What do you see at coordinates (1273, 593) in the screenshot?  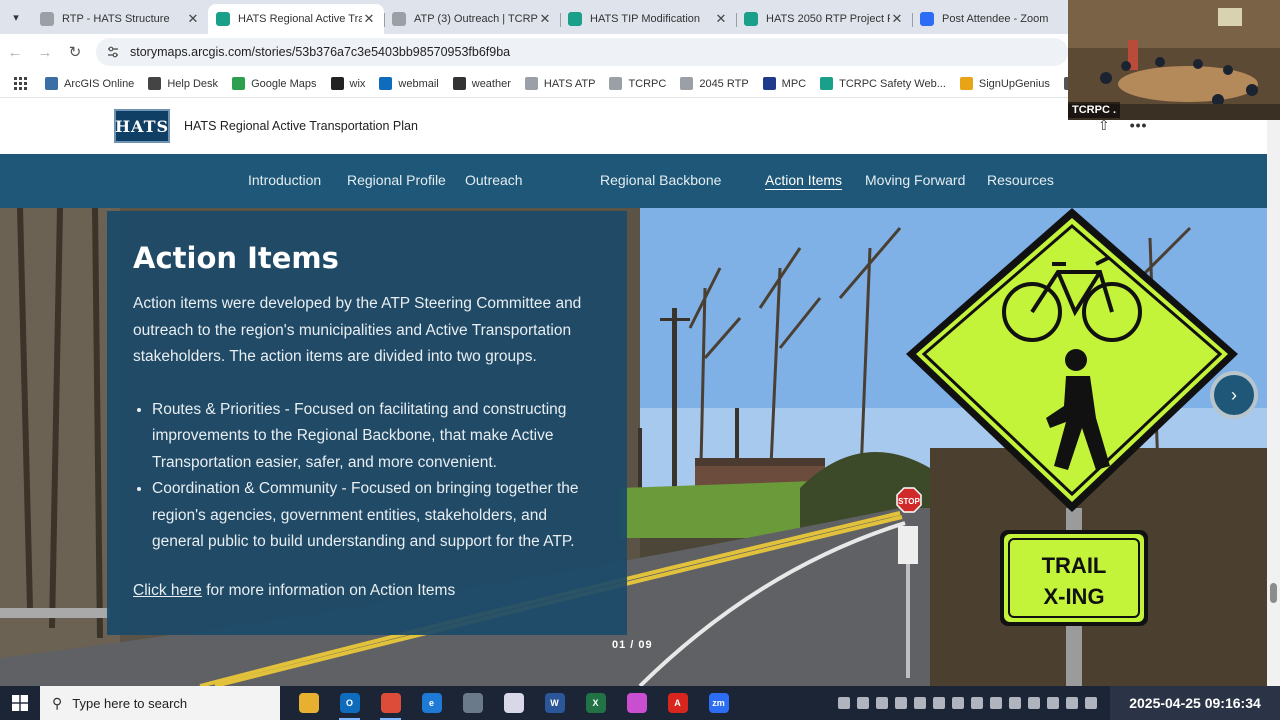 I see `scrollbar-thumb` at bounding box center [1273, 593].